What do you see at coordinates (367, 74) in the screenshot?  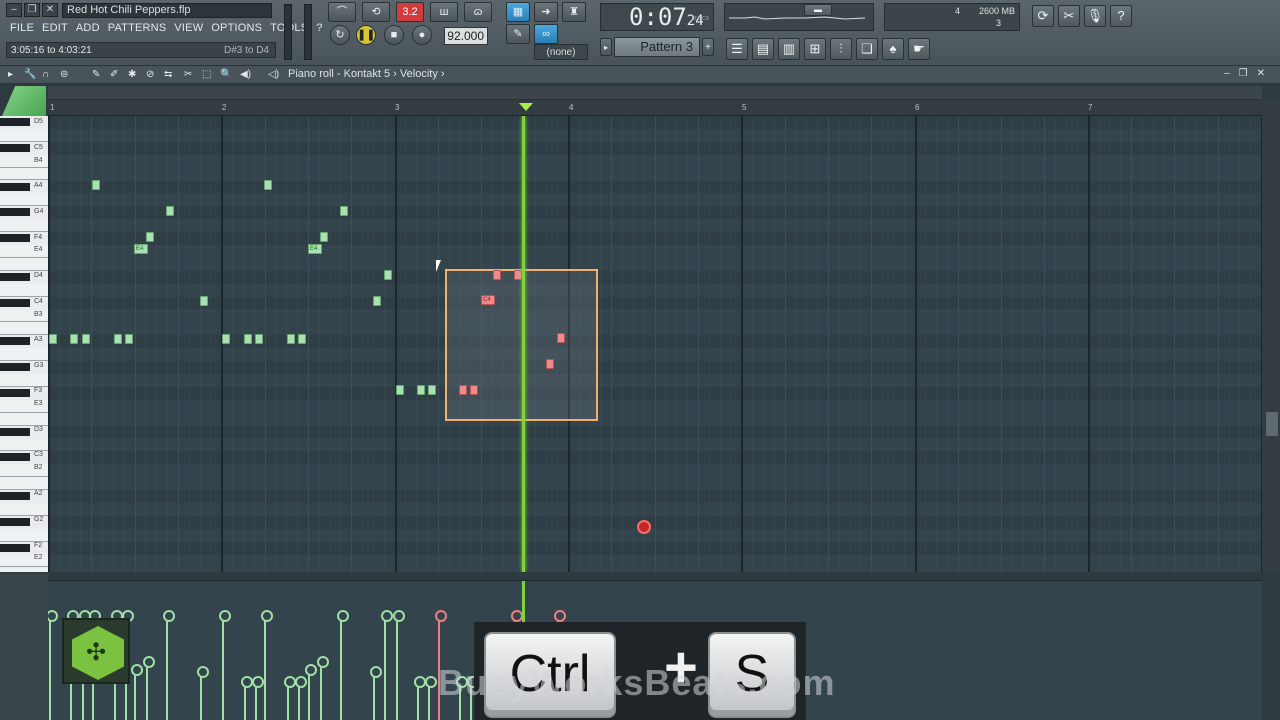 I see `breadcrumb-instrument: Kontakt 5` at bounding box center [367, 74].